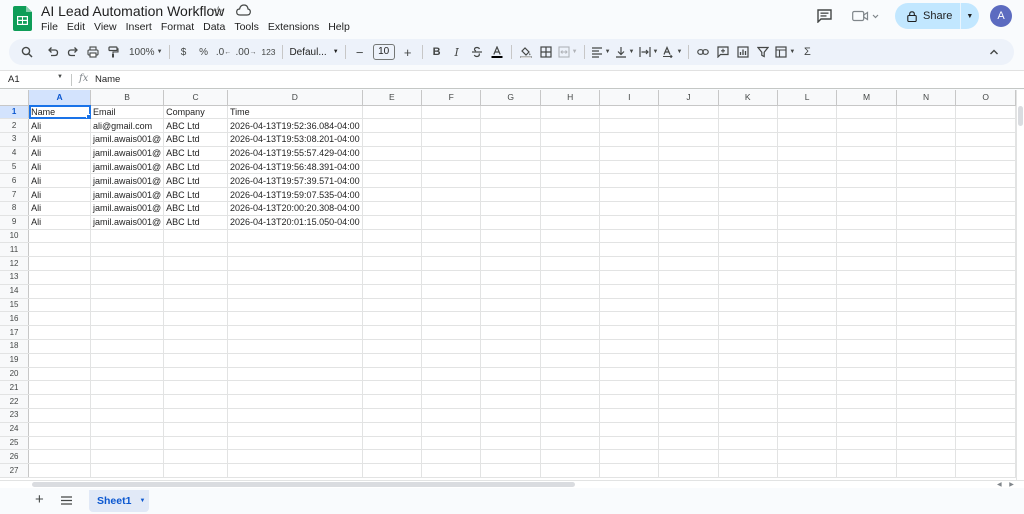  What do you see at coordinates (195, 319) in the screenshot?
I see `cell-c16` at bounding box center [195, 319].